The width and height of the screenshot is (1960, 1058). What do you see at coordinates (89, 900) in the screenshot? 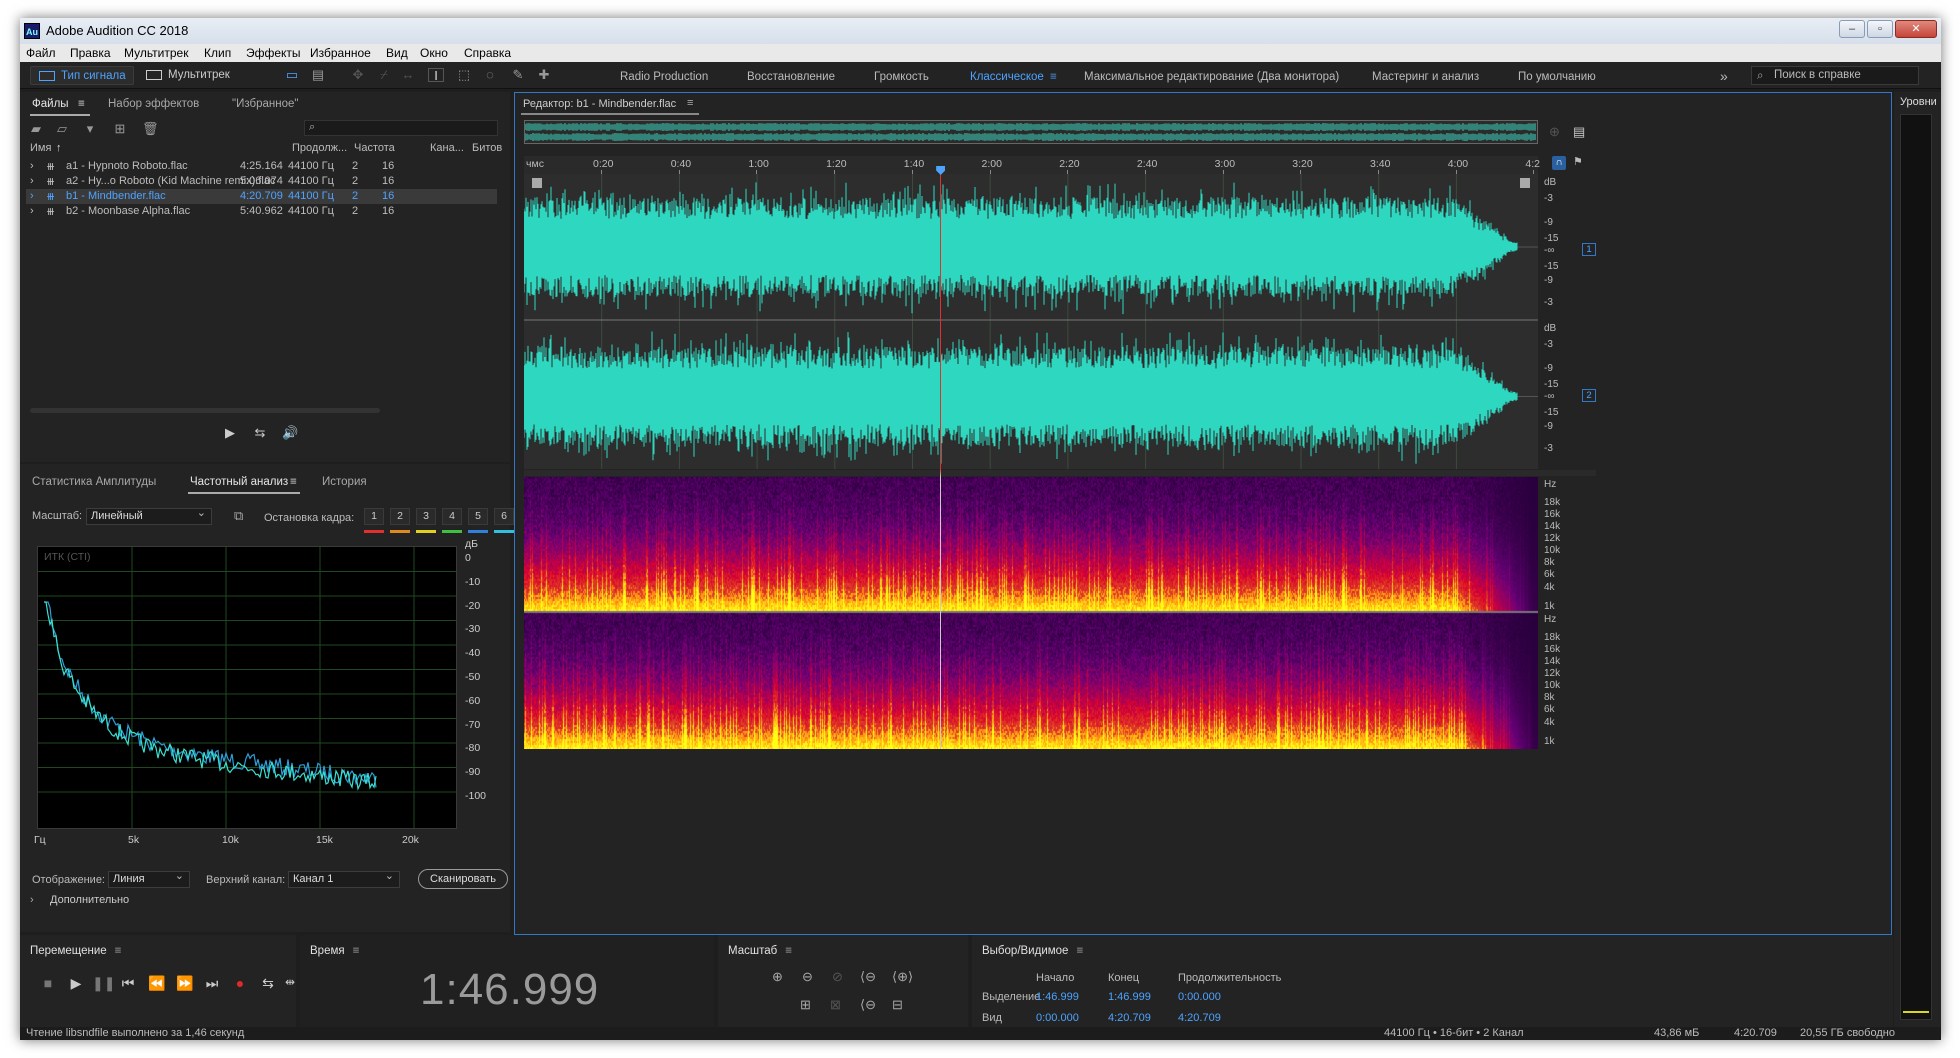
I see `advanced-toggle: Дополнительно` at bounding box center [89, 900].